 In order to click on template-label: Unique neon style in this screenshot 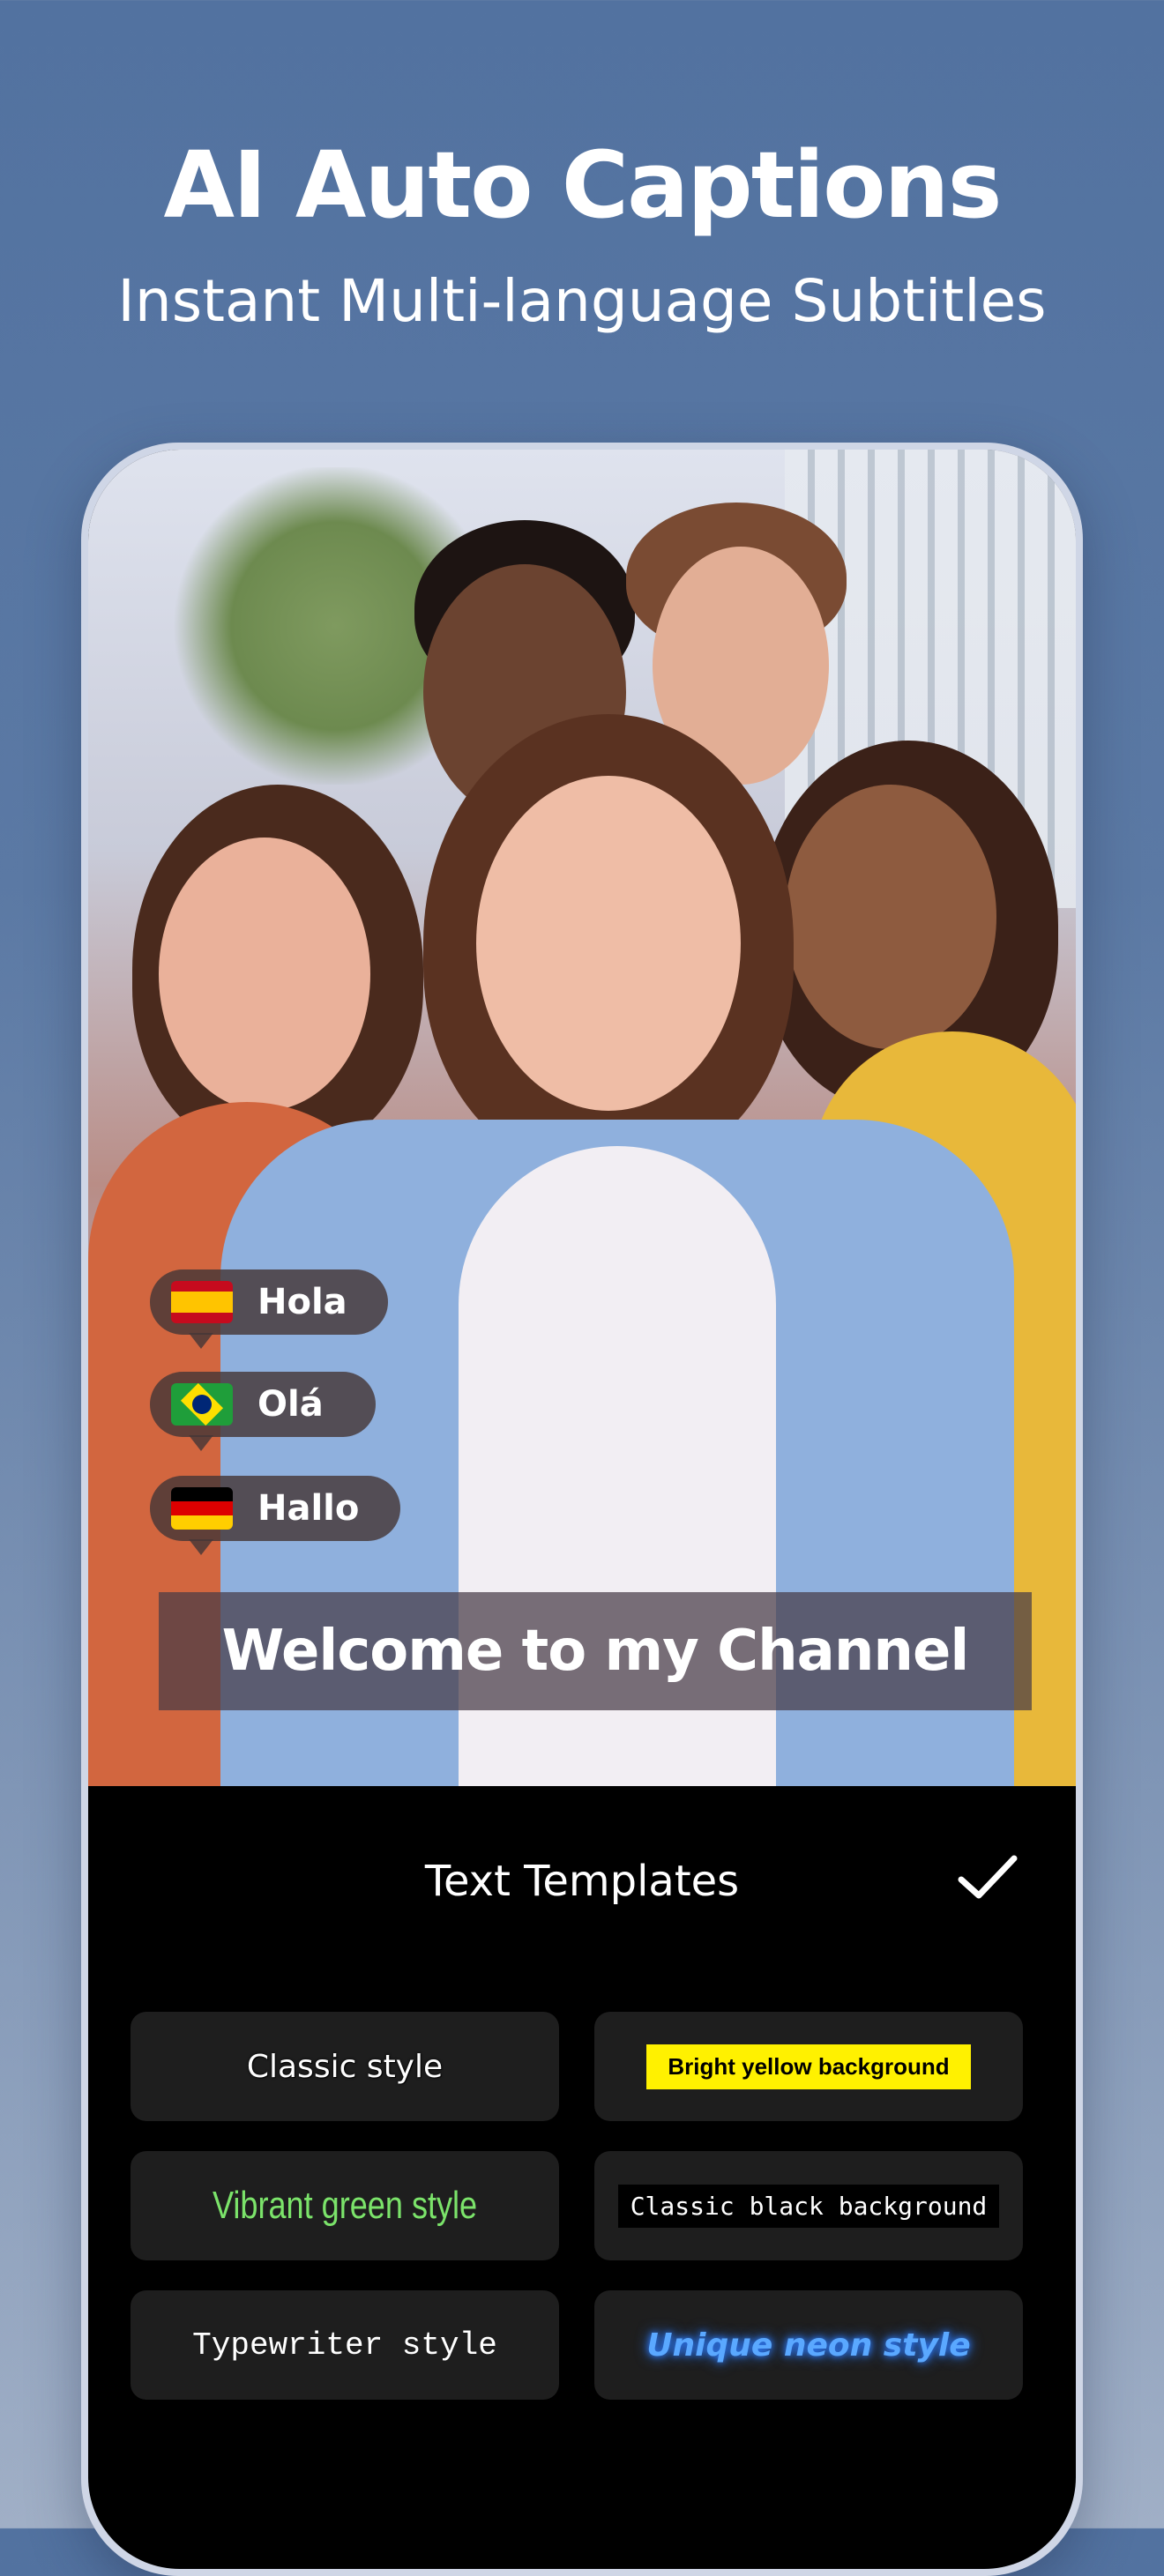, I will do `click(808, 2346)`.